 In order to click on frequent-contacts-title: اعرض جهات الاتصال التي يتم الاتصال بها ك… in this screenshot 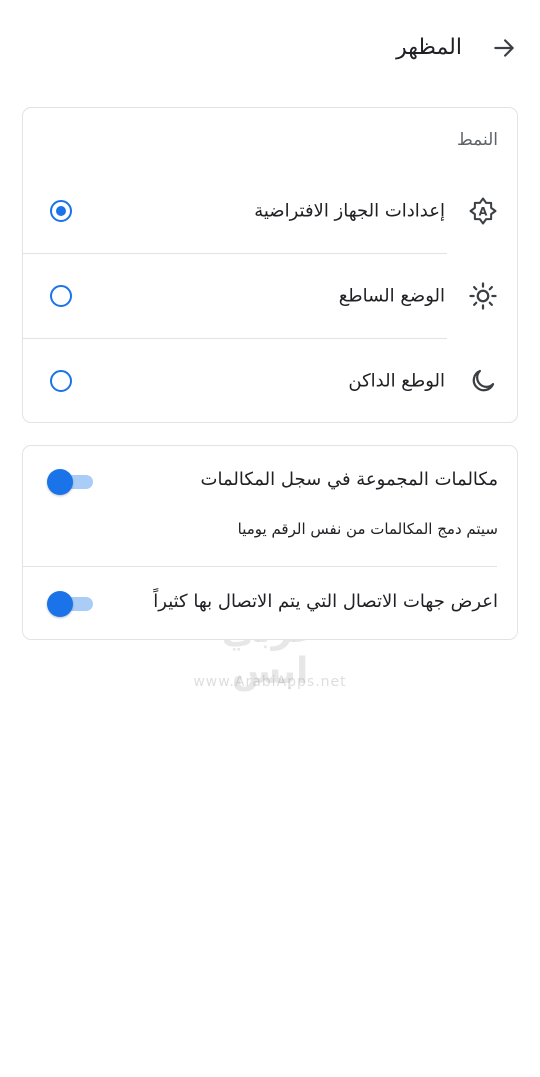, I will do `click(325, 601)`.